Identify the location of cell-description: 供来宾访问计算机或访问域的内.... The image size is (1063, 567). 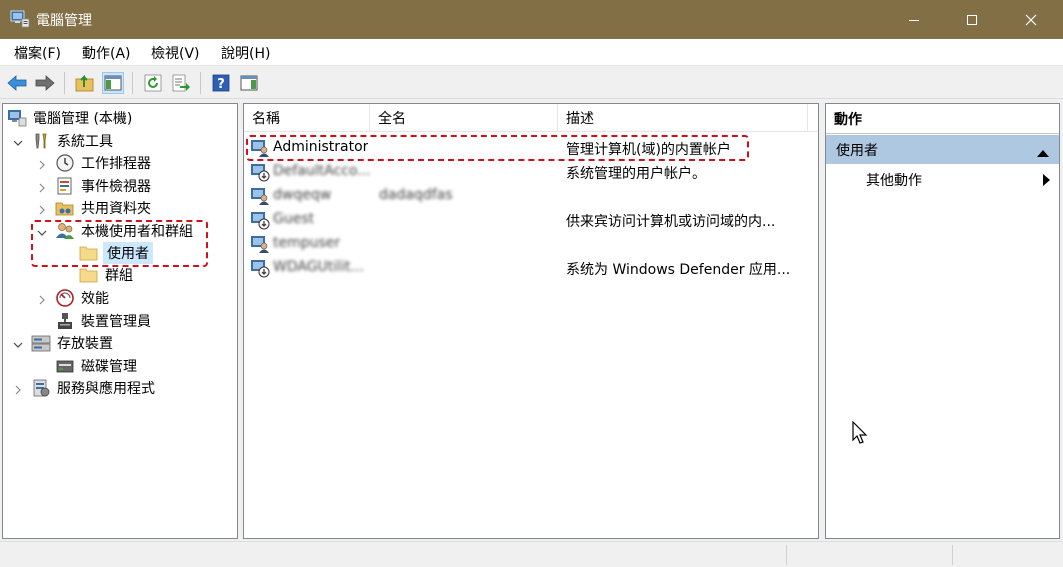
(671, 222).